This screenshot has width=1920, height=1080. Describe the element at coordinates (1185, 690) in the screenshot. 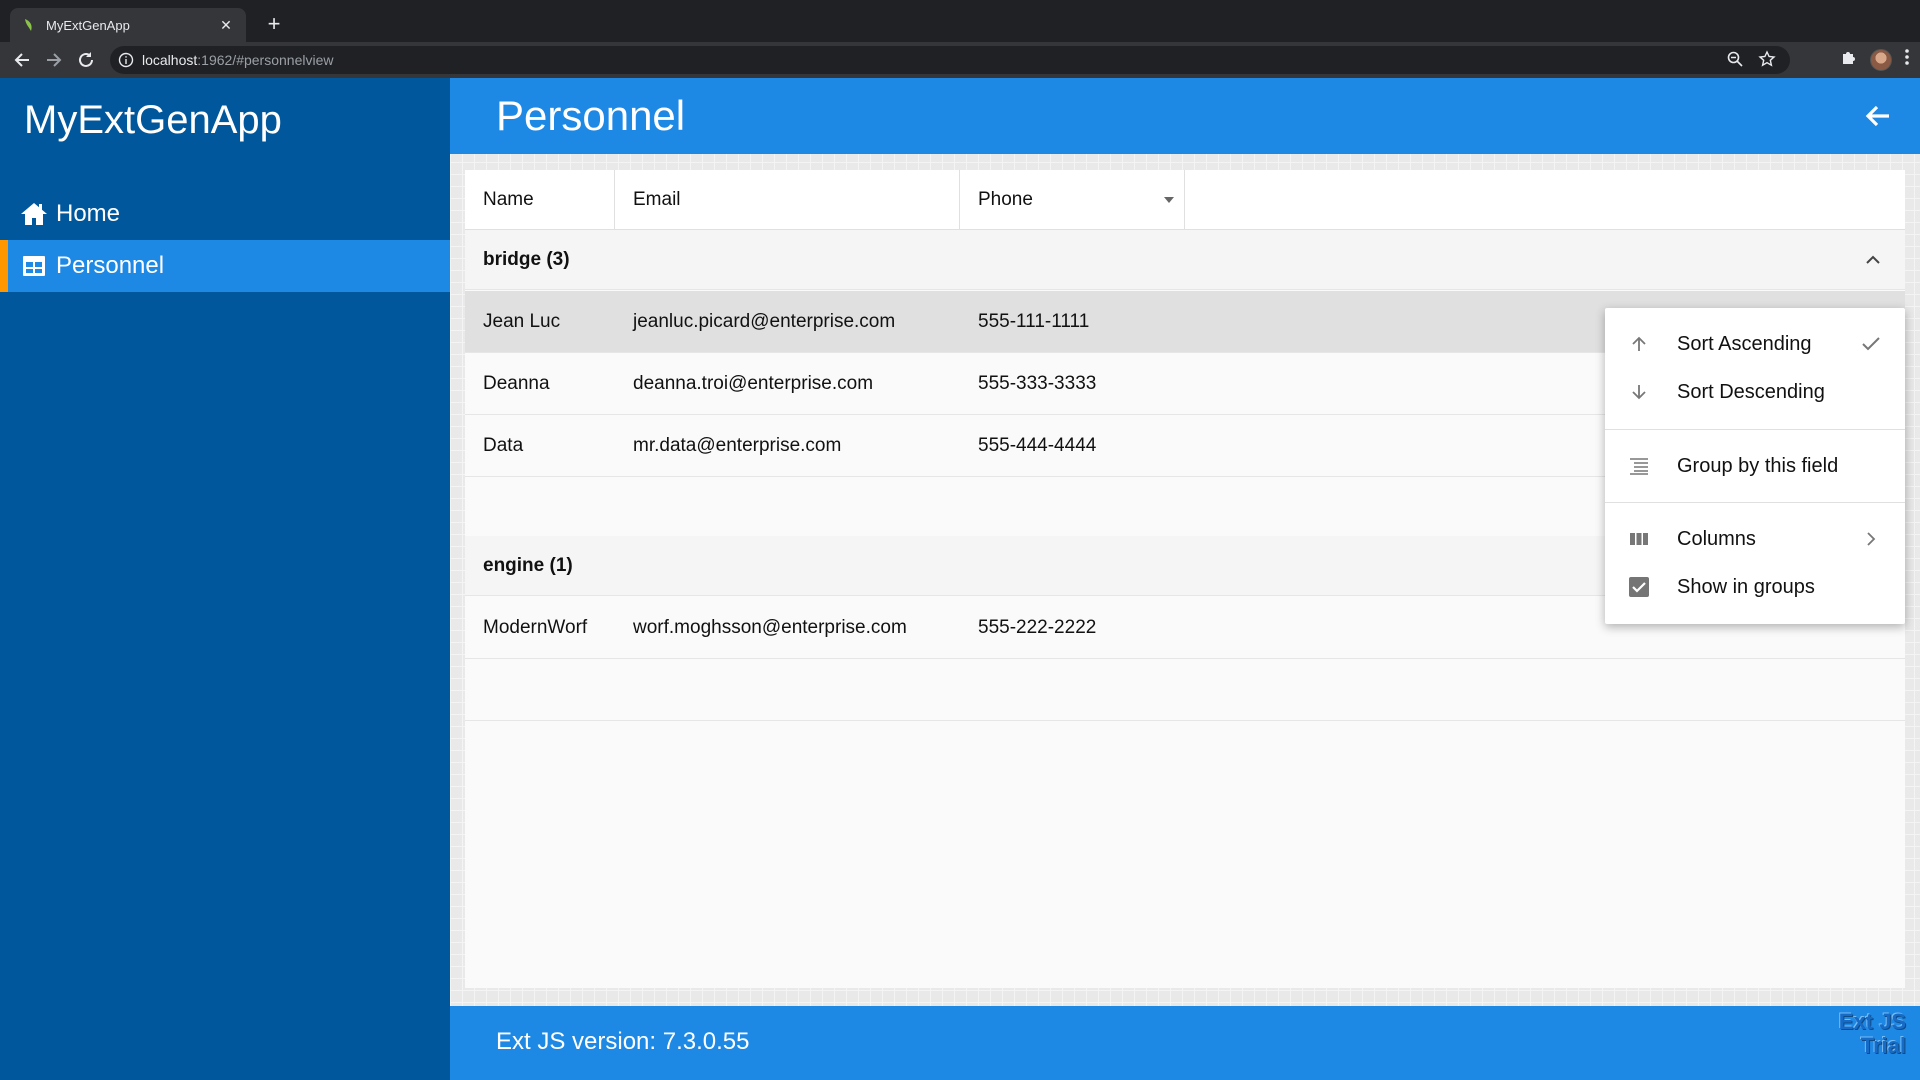

I see `group-footer-spacer` at that location.